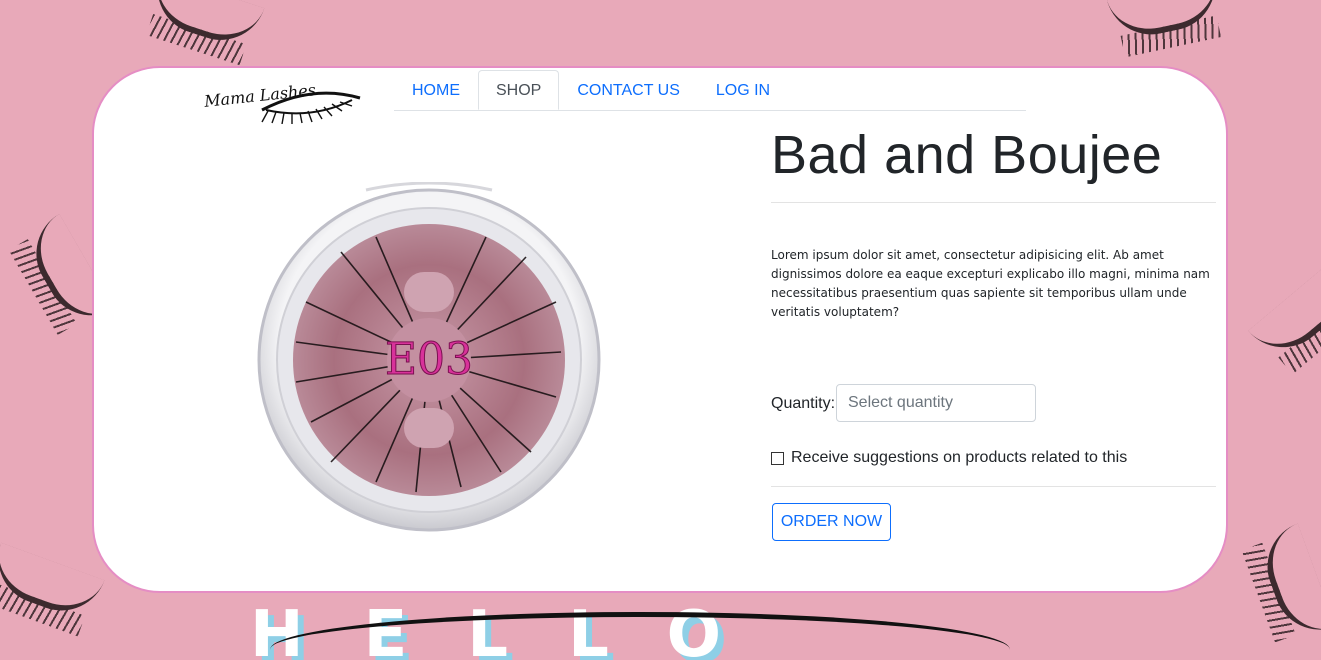 The width and height of the screenshot is (1321, 660). What do you see at coordinates (831, 522) in the screenshot?
I see `order-now-button: ORDER NOW` at bounding box center [831, 522].